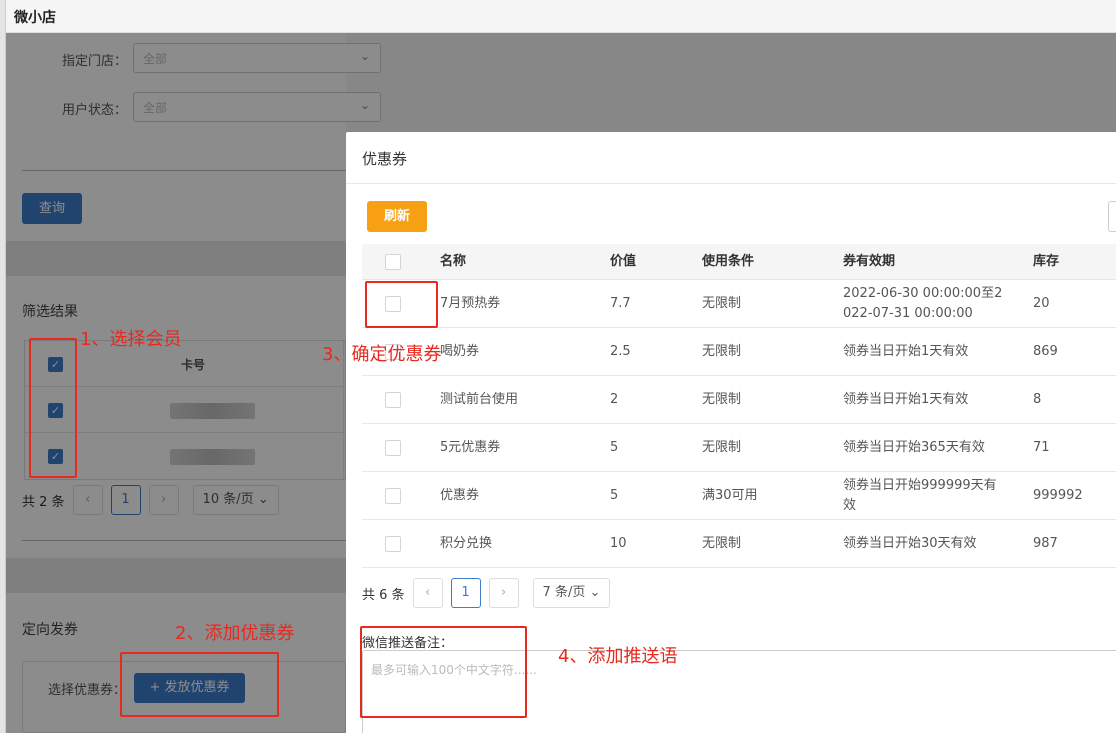  I want to click on coupon-value: 2.5, so click(620, 351).